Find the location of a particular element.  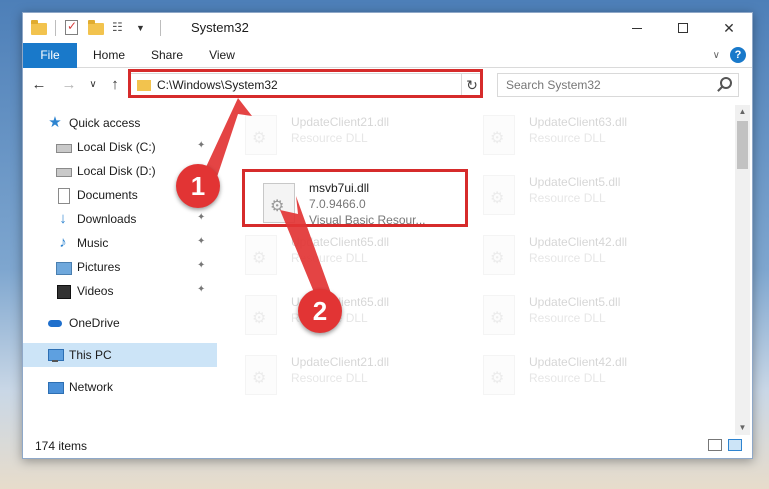

details-view-icon is located at coordinates (715, 445).